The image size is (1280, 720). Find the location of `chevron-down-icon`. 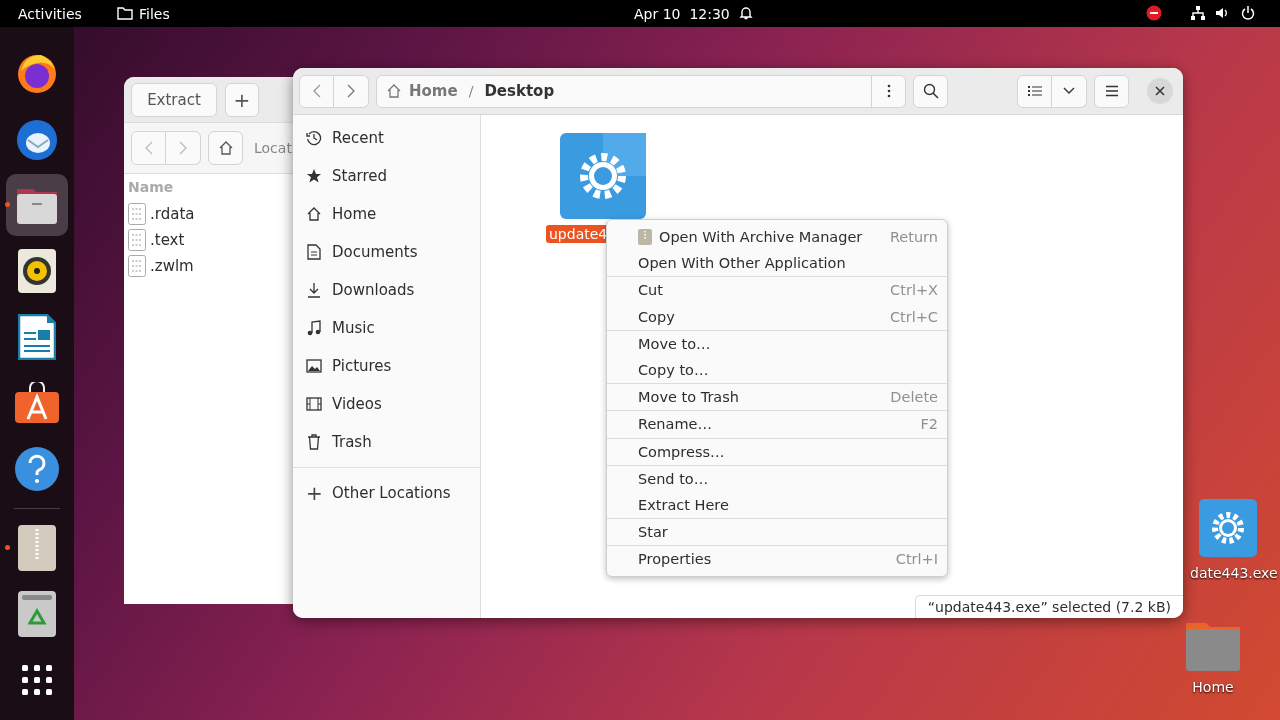

chevron-down-icon is located at coordinates (1069, 91).